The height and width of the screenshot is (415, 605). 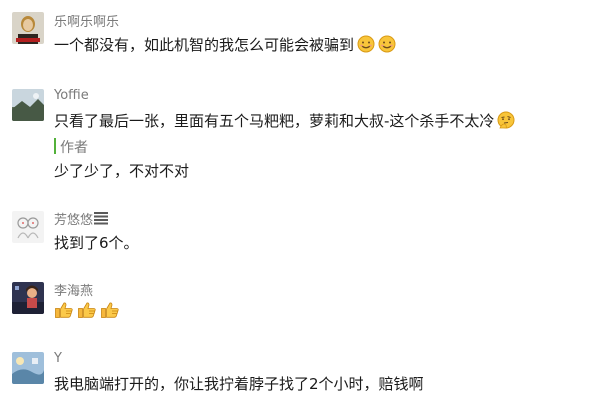 I want to click on comment-author: 芳悠悠, so click(x=81, y=218).